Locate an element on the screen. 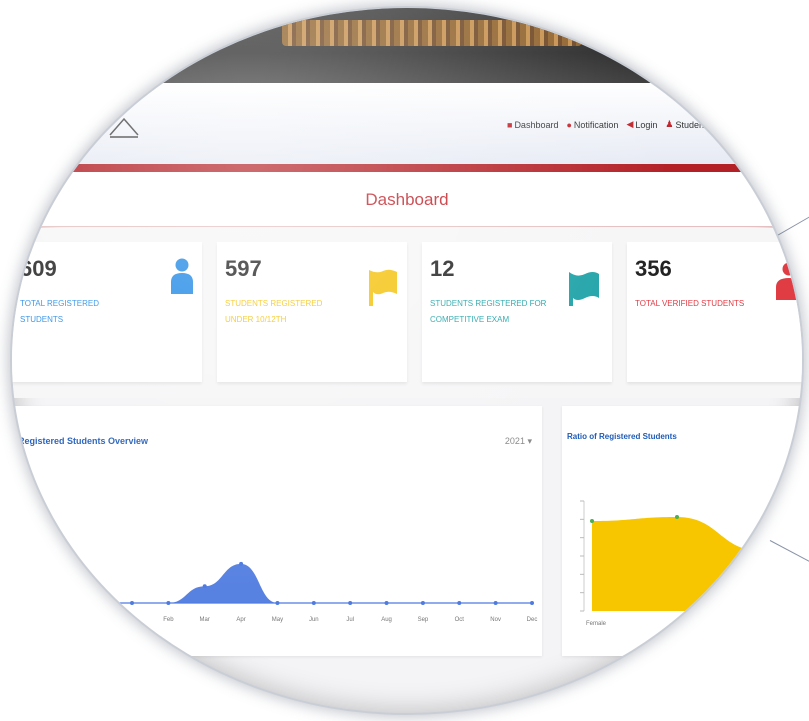 Image resolution: width=809 pixels, height=721 pixels. stat-label: TOTAL VERIFIED STUDENTS is located at coordinates (690, 303).